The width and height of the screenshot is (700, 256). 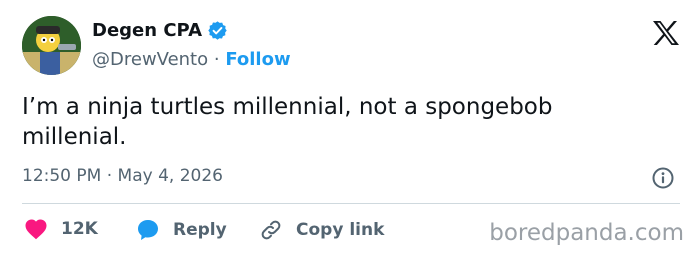 What do you see at coordinates (257, 59) in the screenshot?
I see `follow-button: Follow` at bounding box center [257, 59].